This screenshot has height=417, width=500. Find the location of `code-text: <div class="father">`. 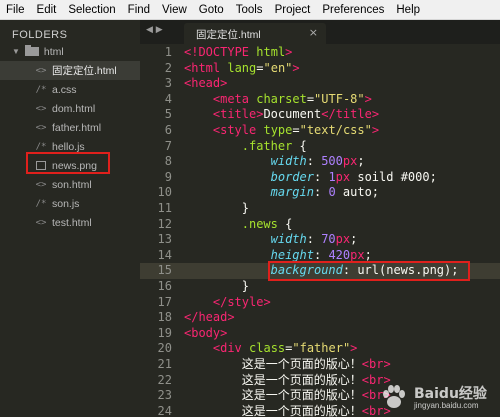

code-text: <div class="father"> is located at coordinates (285, 349).